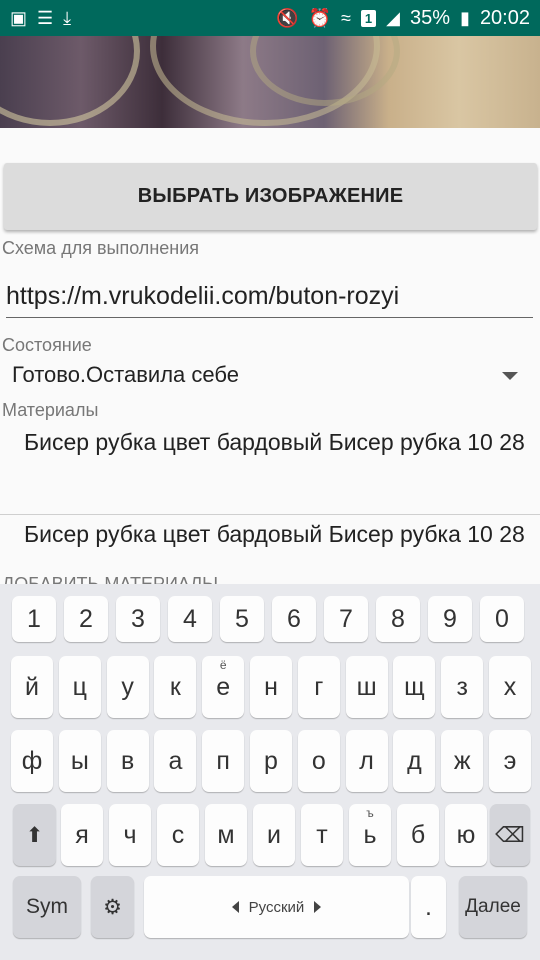 This screenshot has height=960, width=540. I want to click on key-label: 0, so click(502, 618).